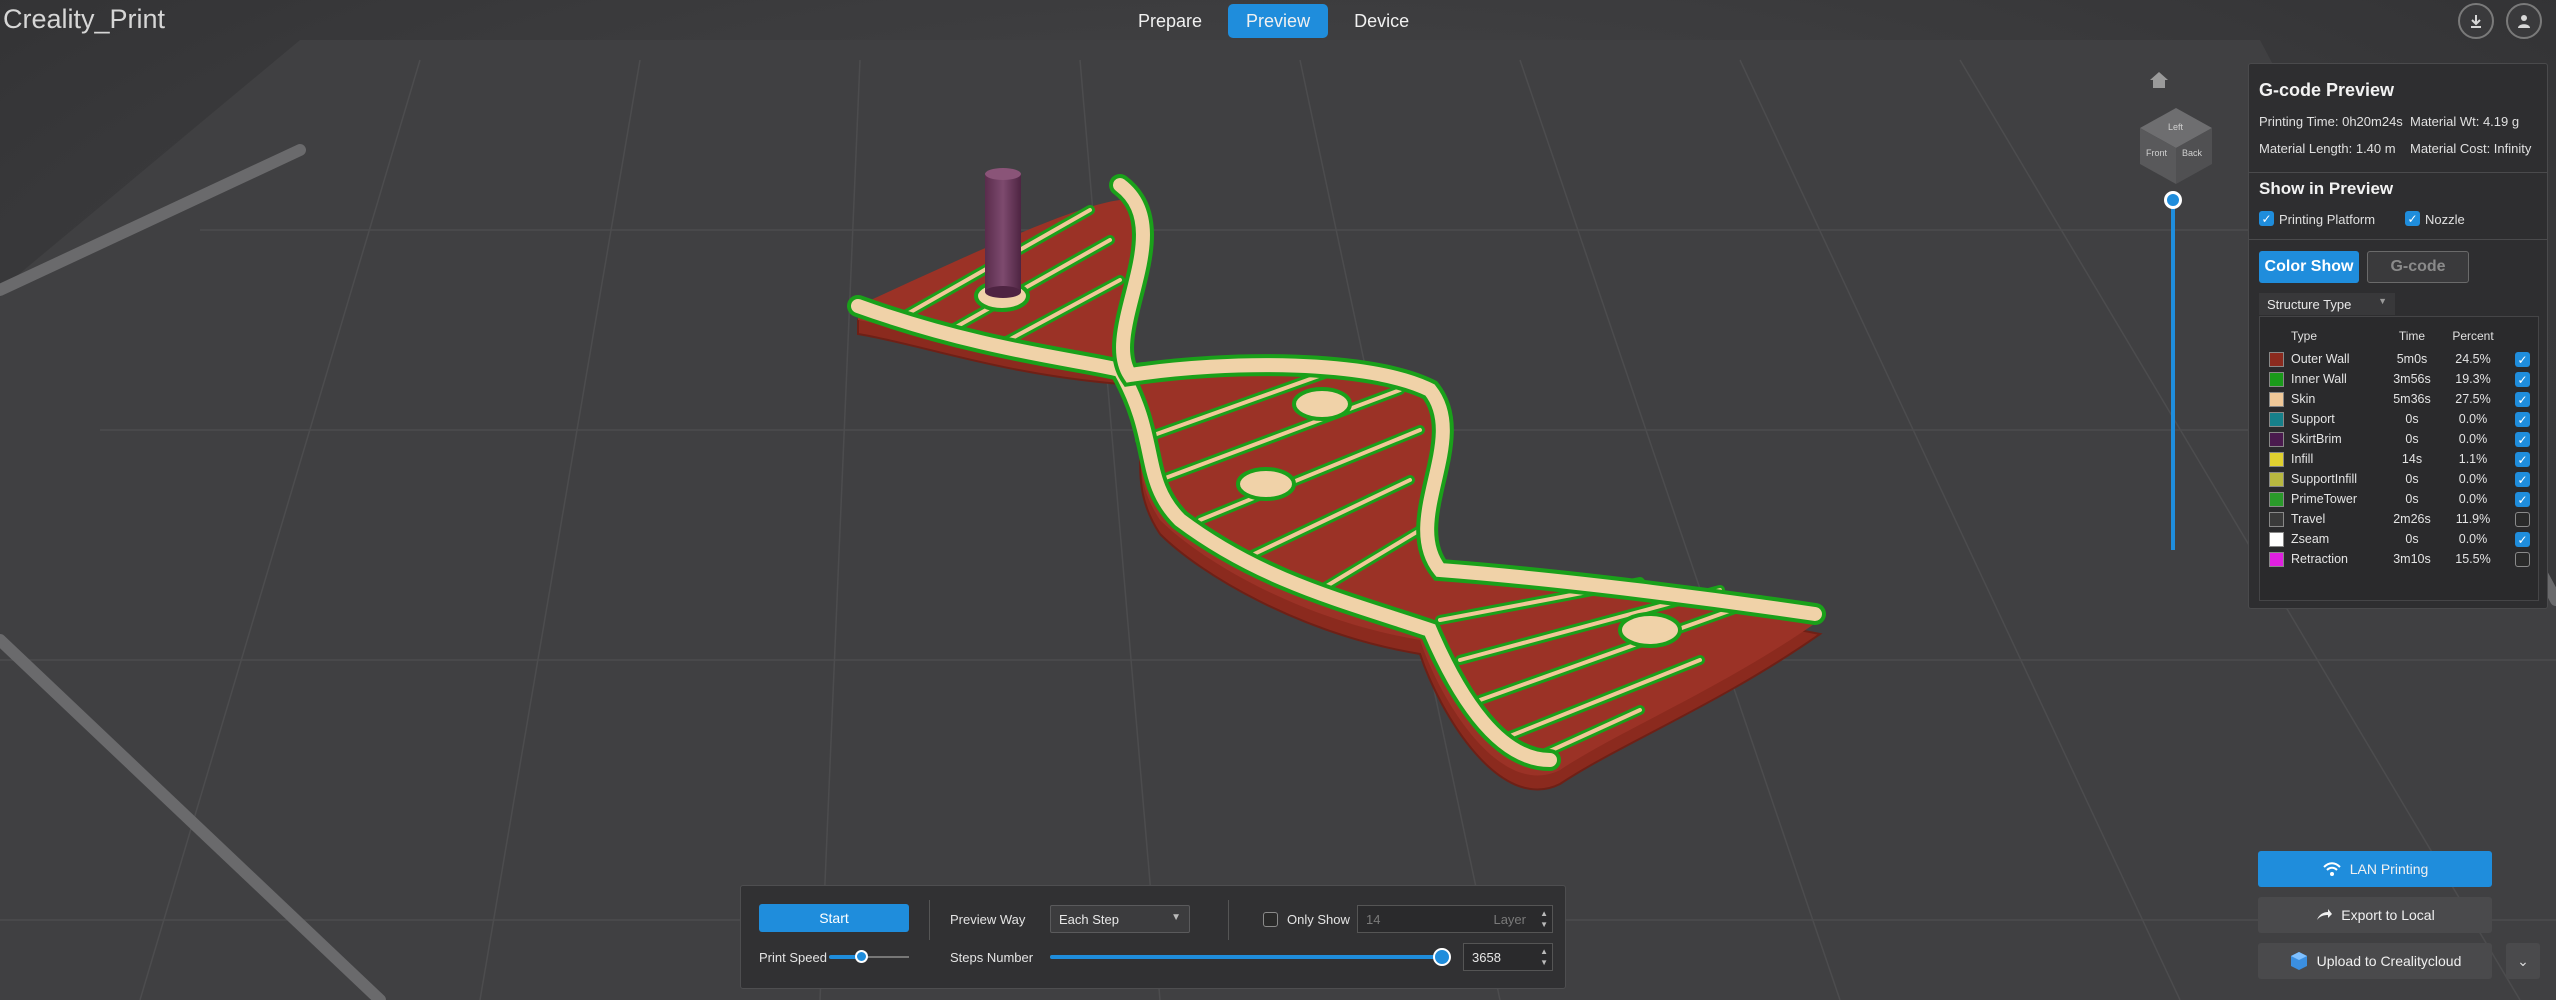 Image resolution: width=2556 pixels, height=1000 pixels. Describe the element at coordinates (1318, 919) in the screenshot. I see `only-show-label: Only Show` at that location.